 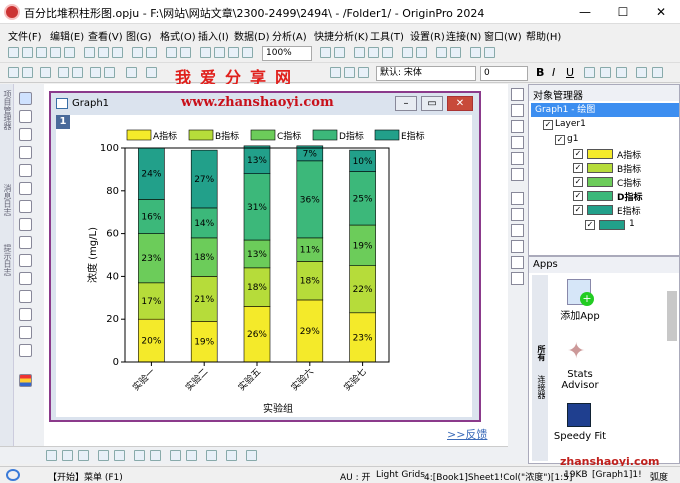 I want to click on sub-checkbox: ✓, so click(x=590, y=225).